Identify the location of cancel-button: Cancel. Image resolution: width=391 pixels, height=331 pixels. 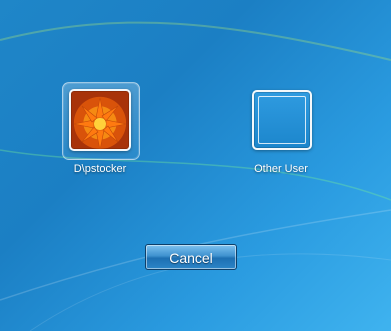
(191, 257).